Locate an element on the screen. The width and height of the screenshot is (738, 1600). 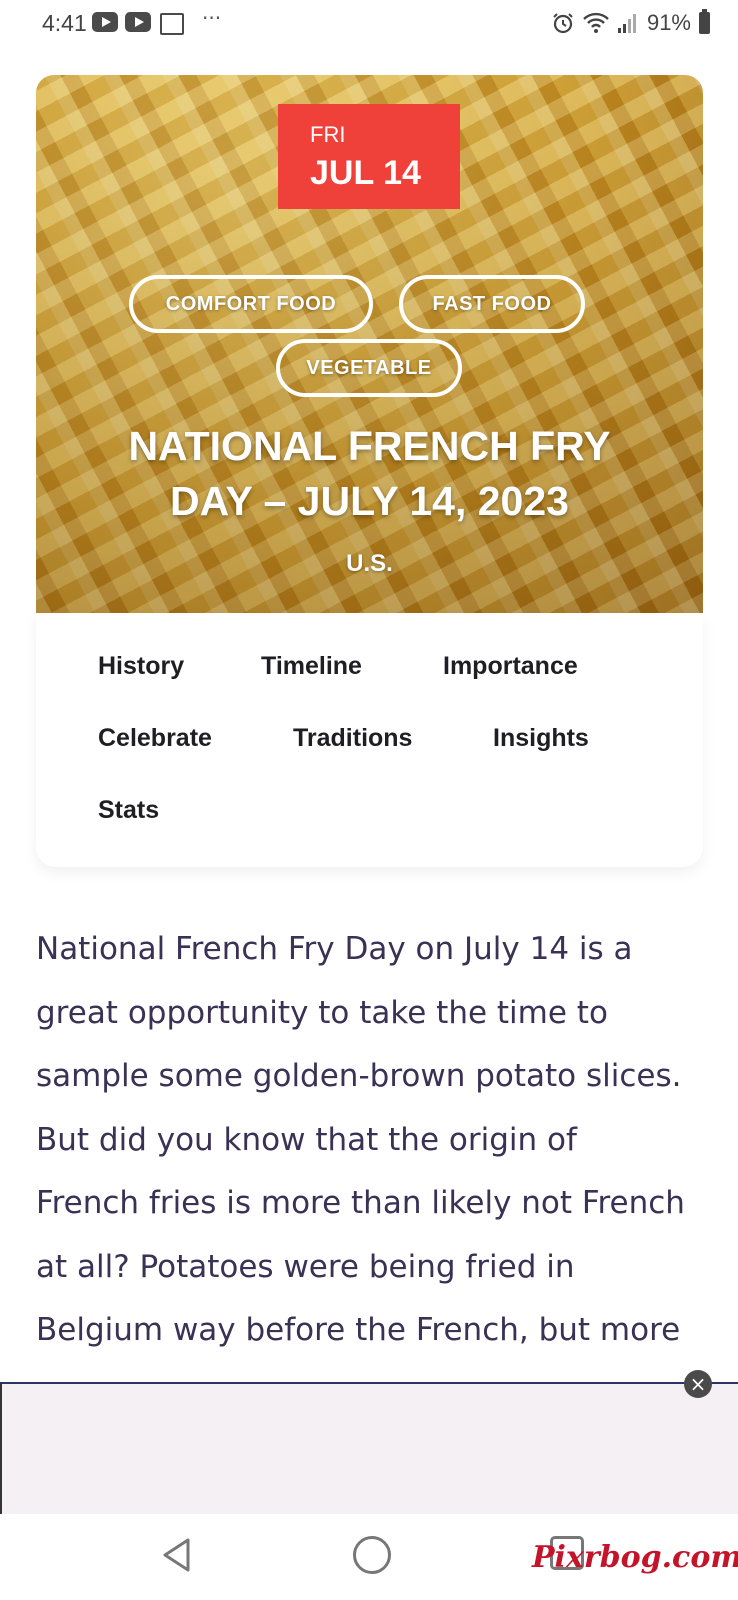
article-line: Belgium way before the French, but more is located at coordinates (358, 1330).